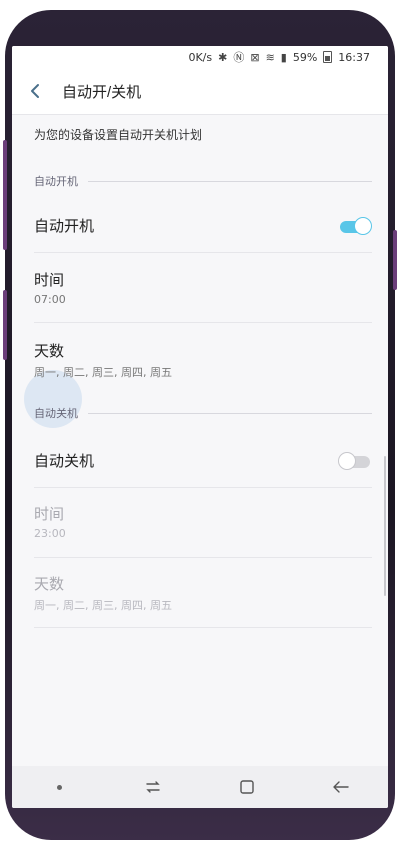  I want to click on section-header-power-on: 自动开机, so click(203, 181).